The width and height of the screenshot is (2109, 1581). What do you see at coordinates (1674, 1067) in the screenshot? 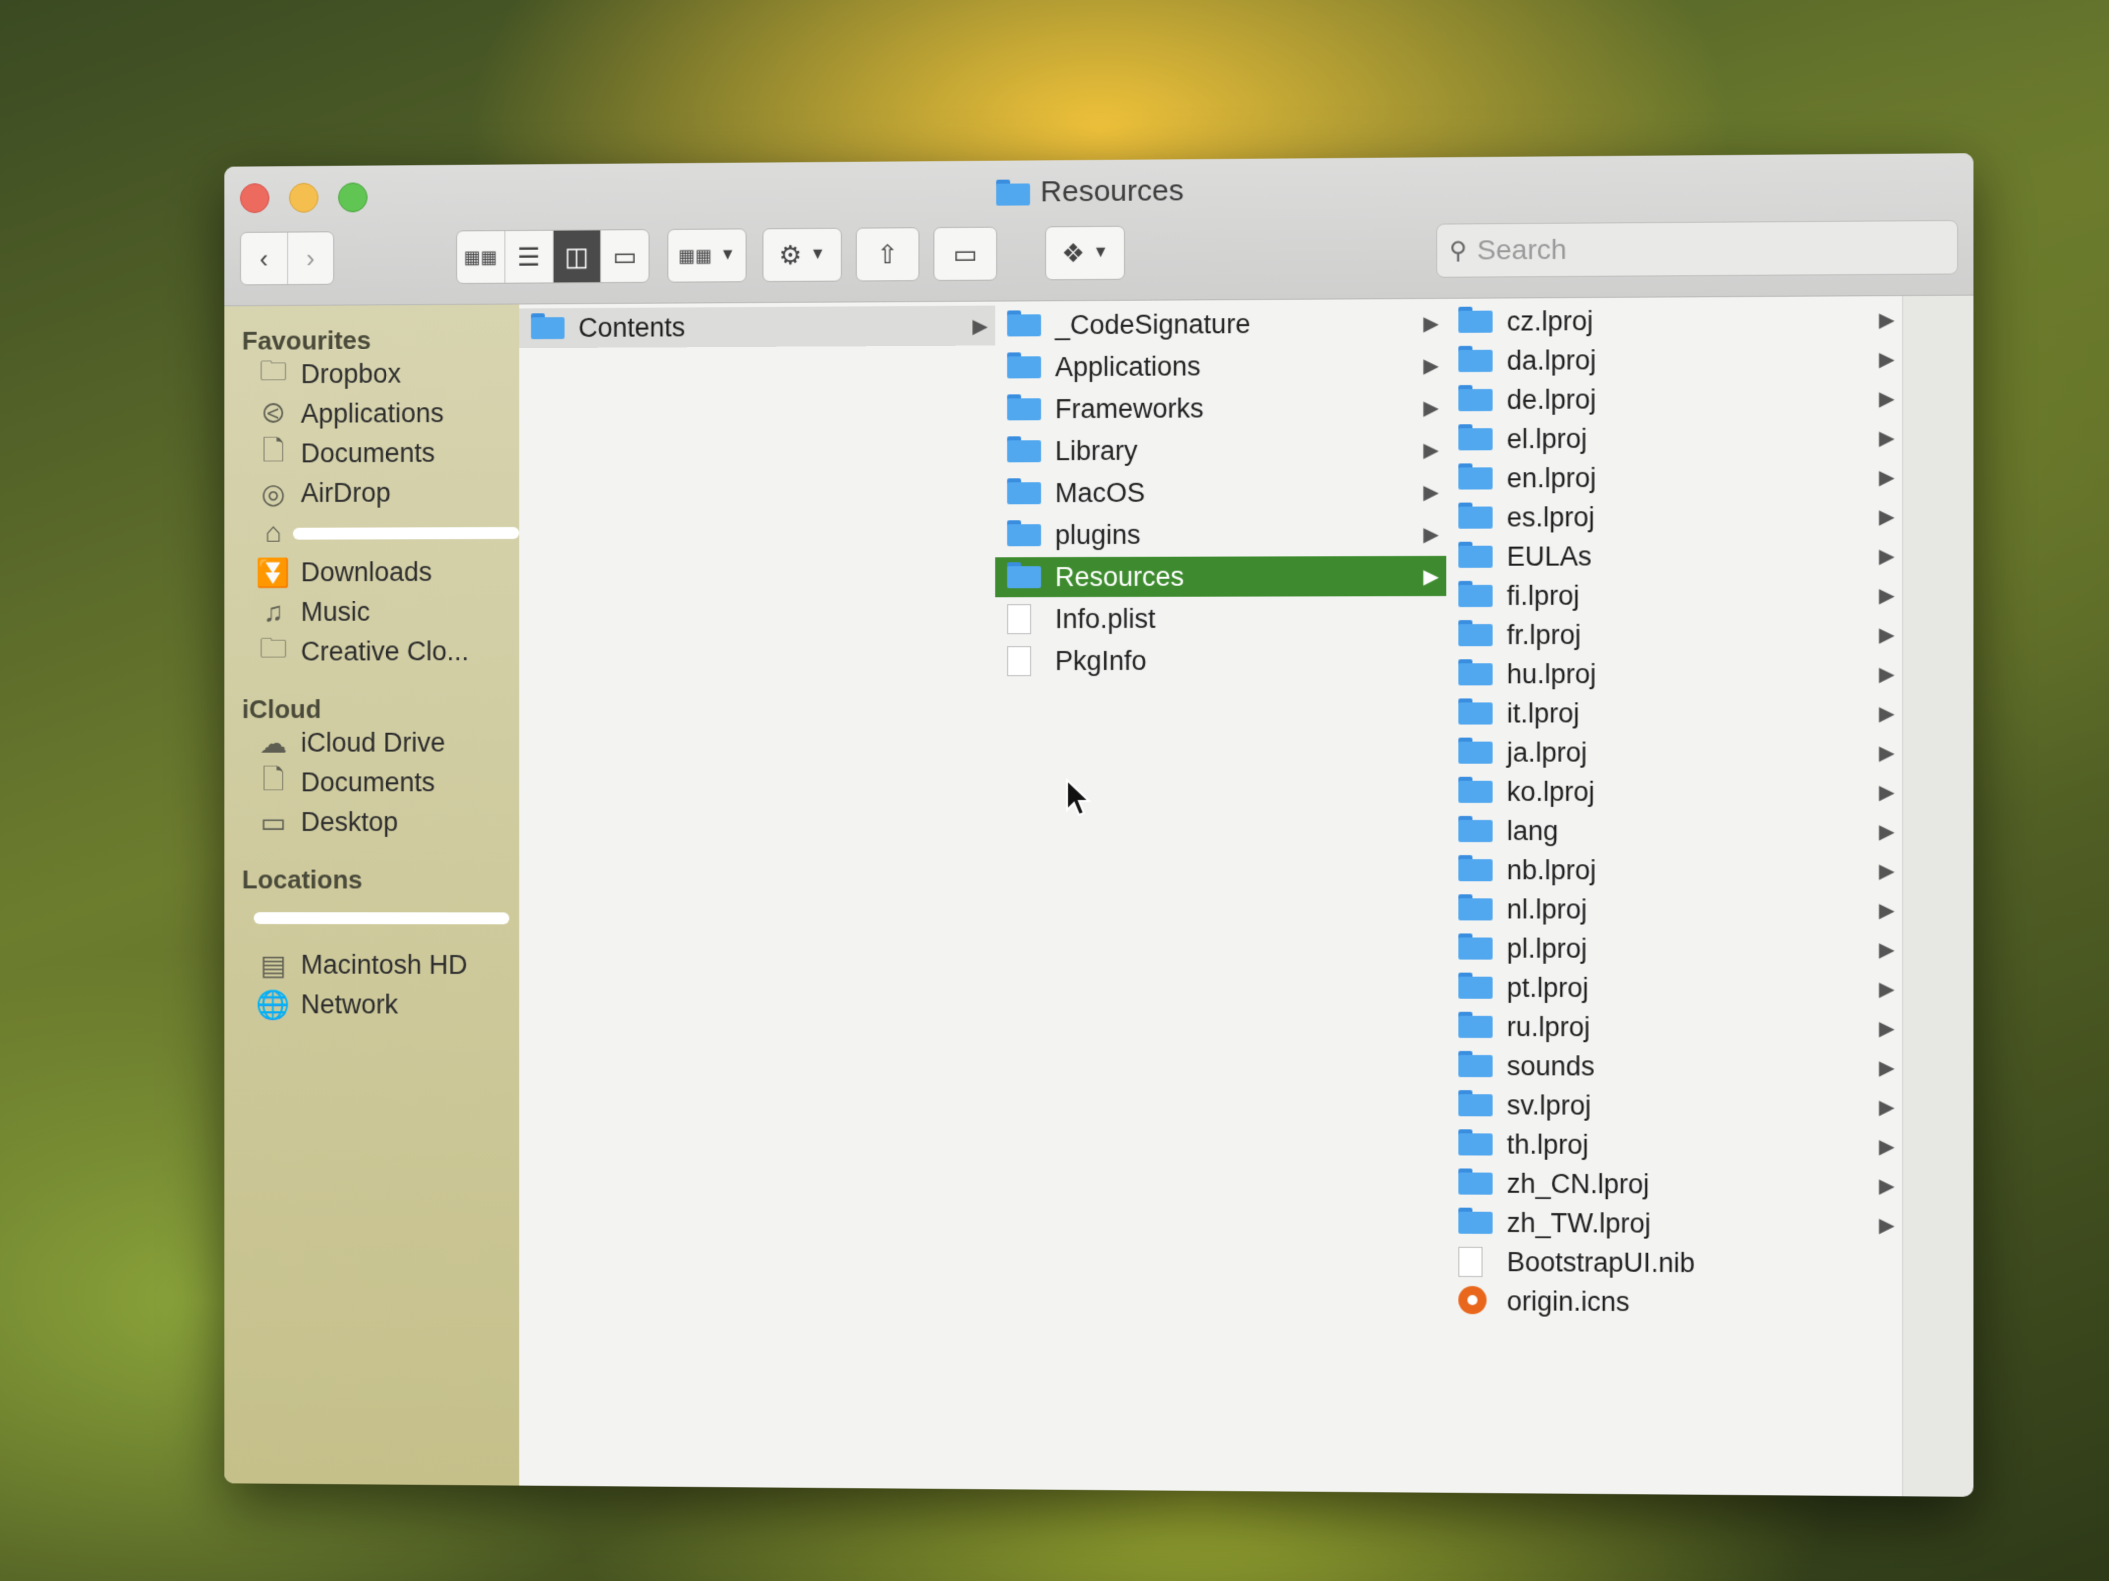
I see `column-row-sounds: sounds ▶` at bounding box center [1674, 1067].